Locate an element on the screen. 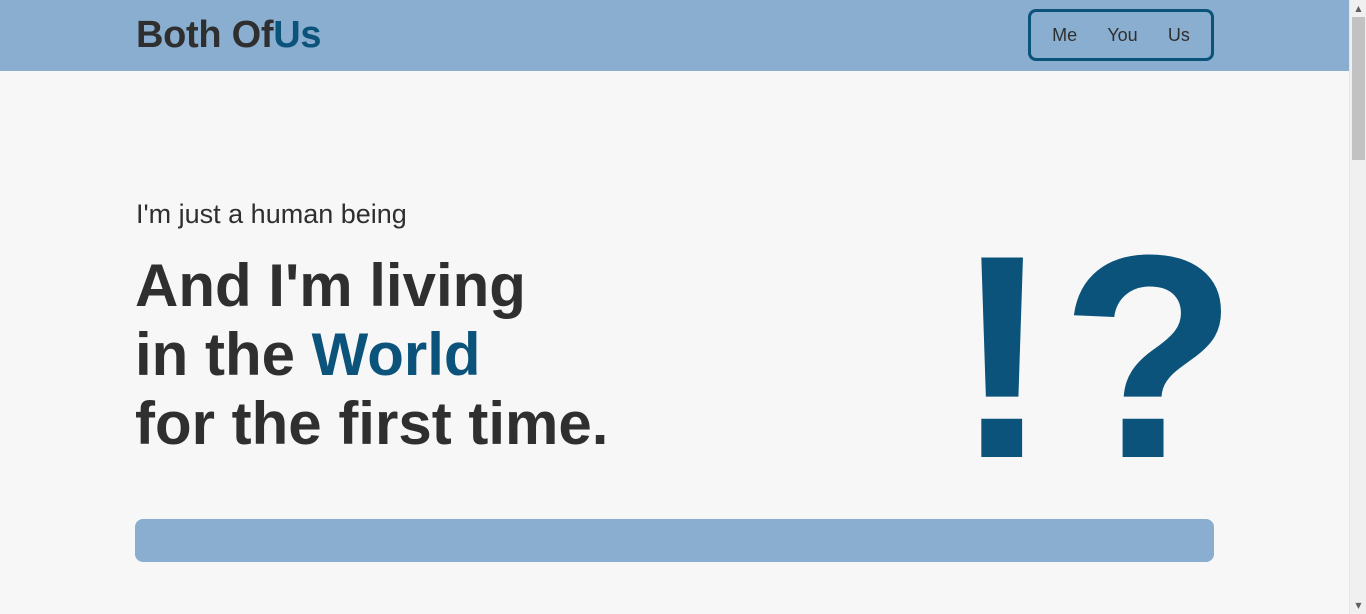 This screenshot has width=1366, height=614. headline-line-1: And I'm living is located at coordinates (330, 285).